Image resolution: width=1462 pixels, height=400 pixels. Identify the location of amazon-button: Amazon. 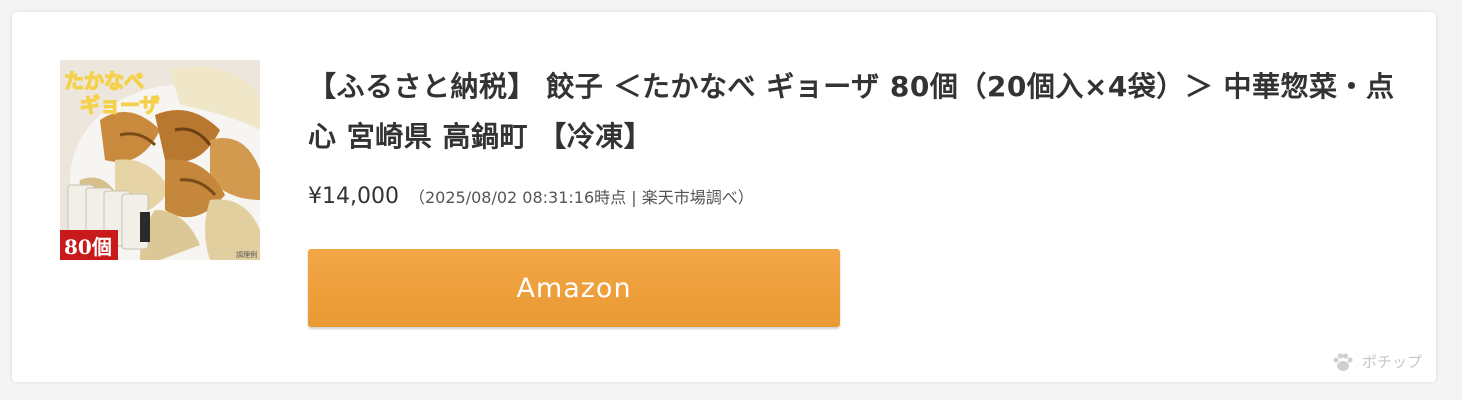
(574, 288).